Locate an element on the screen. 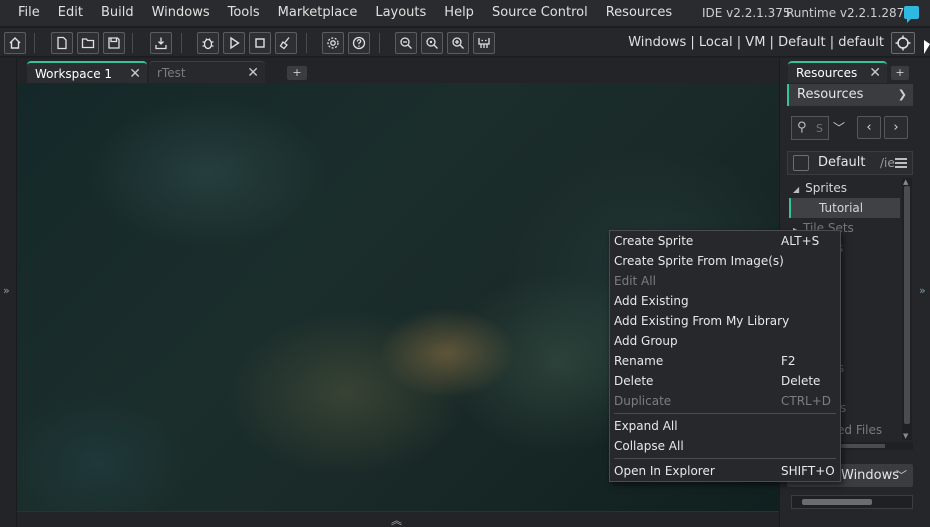 This screenshot has width=930, height=527. target-name: default is located at coordinates (861, 42).